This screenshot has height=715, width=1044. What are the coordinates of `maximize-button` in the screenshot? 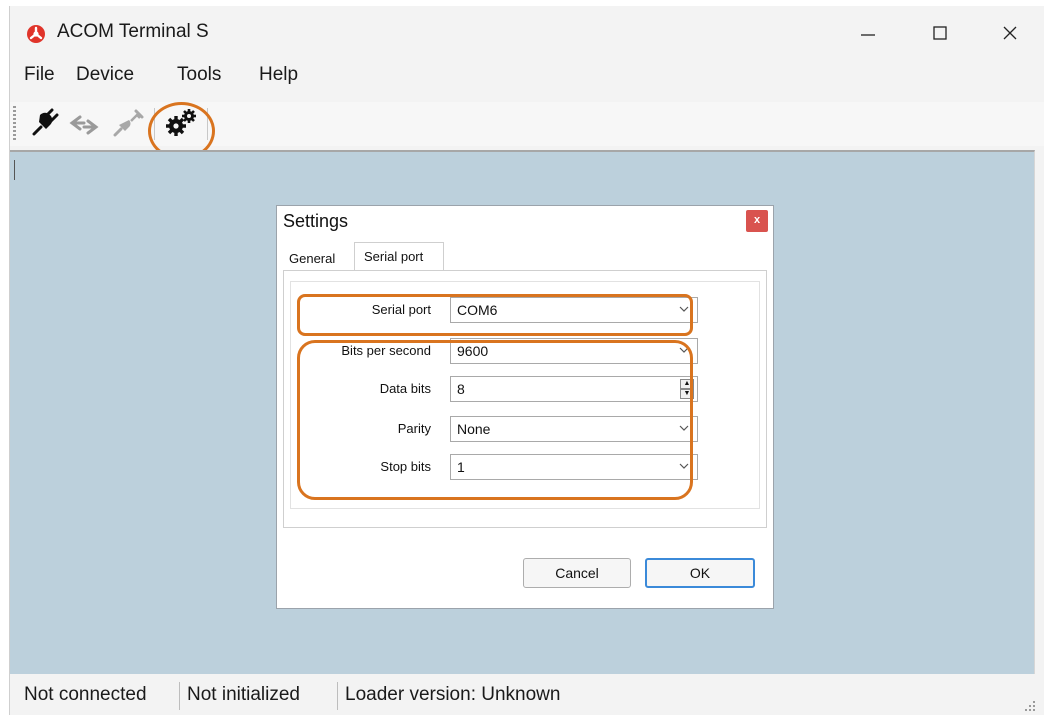 It's located at (940, 33).